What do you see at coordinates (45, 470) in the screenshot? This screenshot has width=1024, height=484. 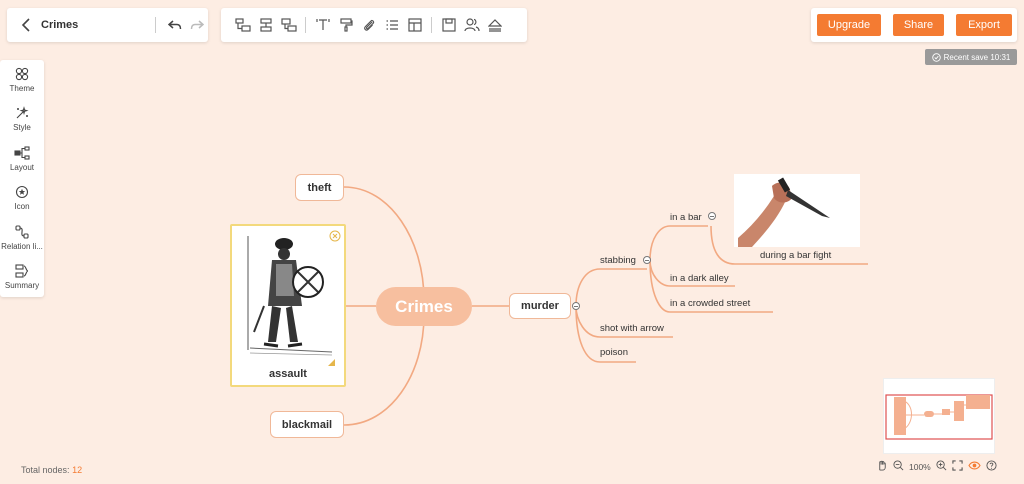 I see `total-nodes-label: Total nodes:` at bounding box center [45, 470].